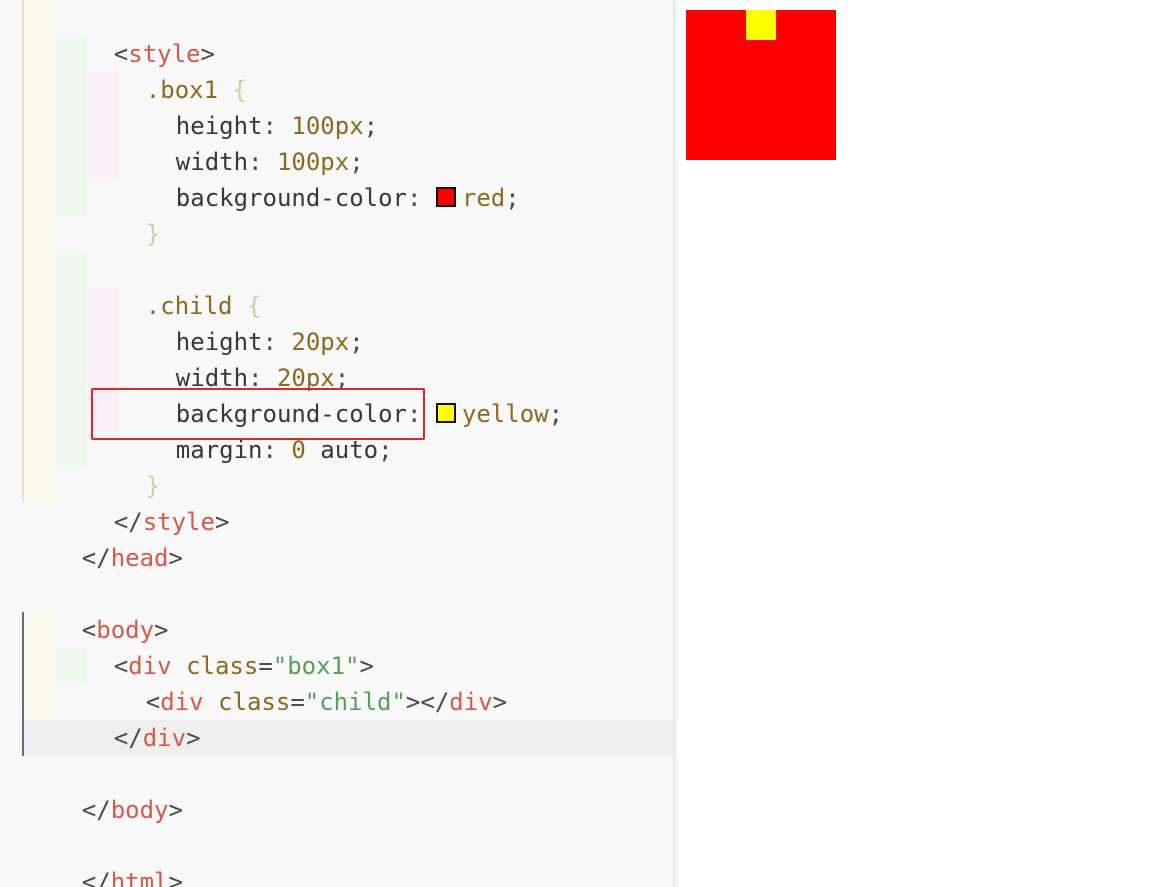 The width and height of the screenshot is (1175, 887). What do you see at coordinates (124, 214) in the screenshot?
I see `code-line: }` at bounding box center [124, 214].